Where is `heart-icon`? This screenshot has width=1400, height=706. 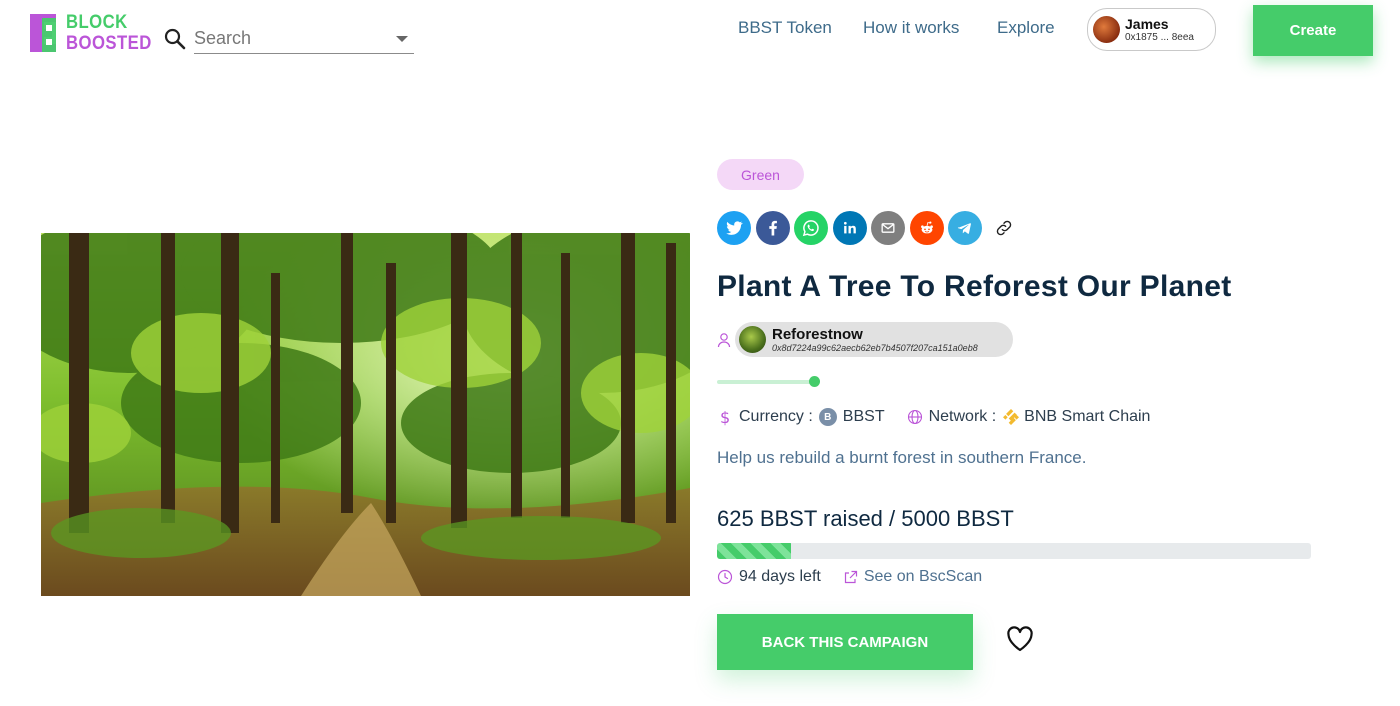 heart-icon is located at coordinates (1020, 639).